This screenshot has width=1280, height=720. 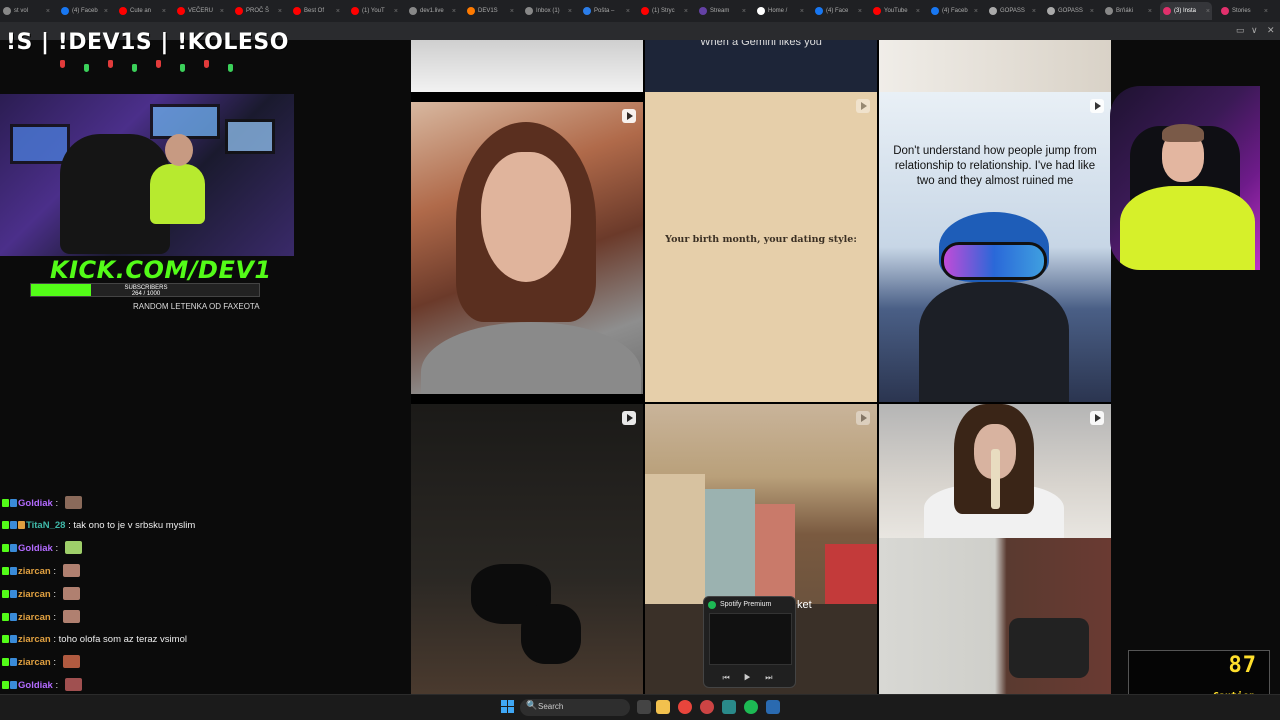 What do you see at coordinates (200, 11) in the screenshot?
I see `browser-tab: VEČERU ×` at bounding box center [200, 11].